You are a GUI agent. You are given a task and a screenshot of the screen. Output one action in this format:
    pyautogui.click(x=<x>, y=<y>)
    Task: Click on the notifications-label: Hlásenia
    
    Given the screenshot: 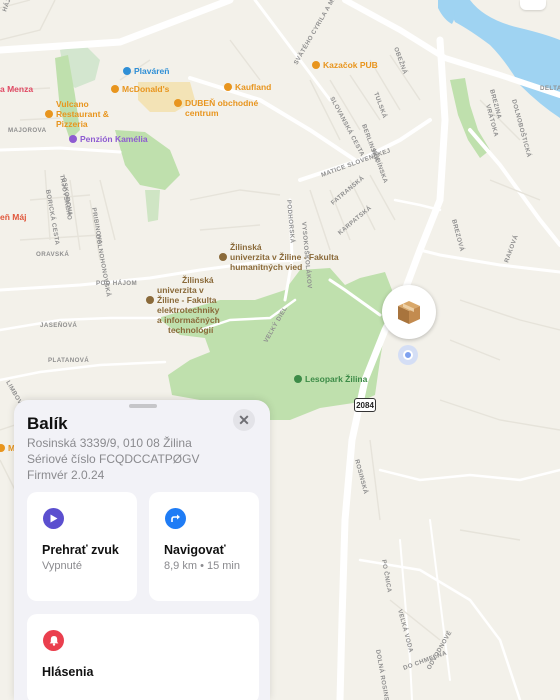 What is the action you would take?
    pyautogui.click(x=68, y=672)
    